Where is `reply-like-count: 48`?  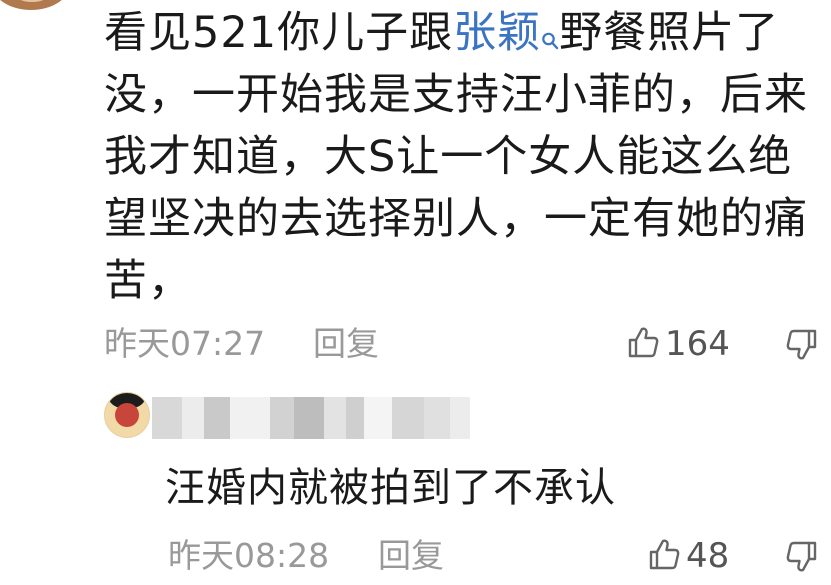 reply-like-count: 48 is located at coordinates (708, 556).